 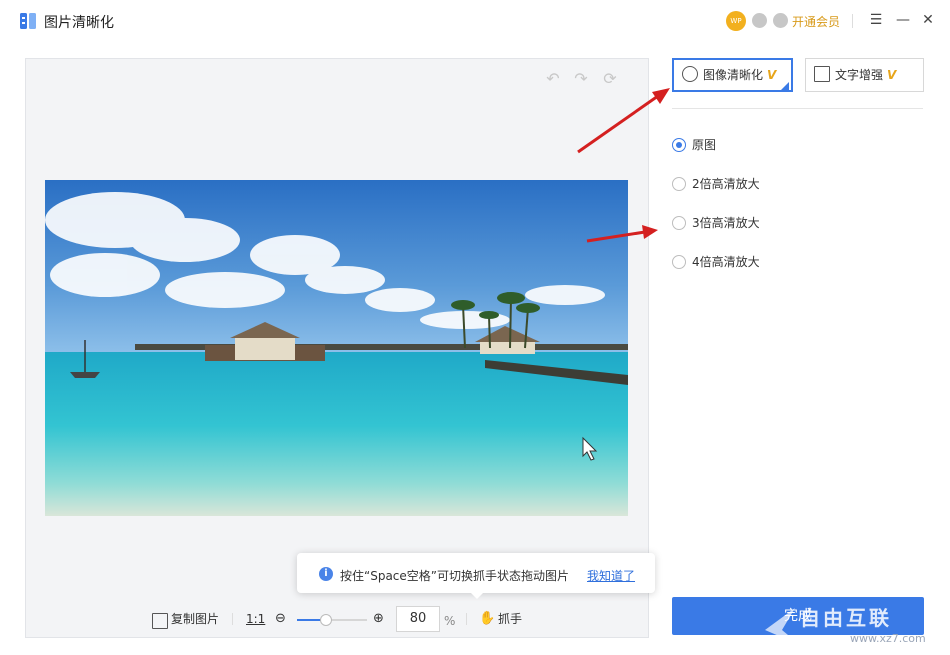 I want to click on radio-selected, so click(x=679, y=145).